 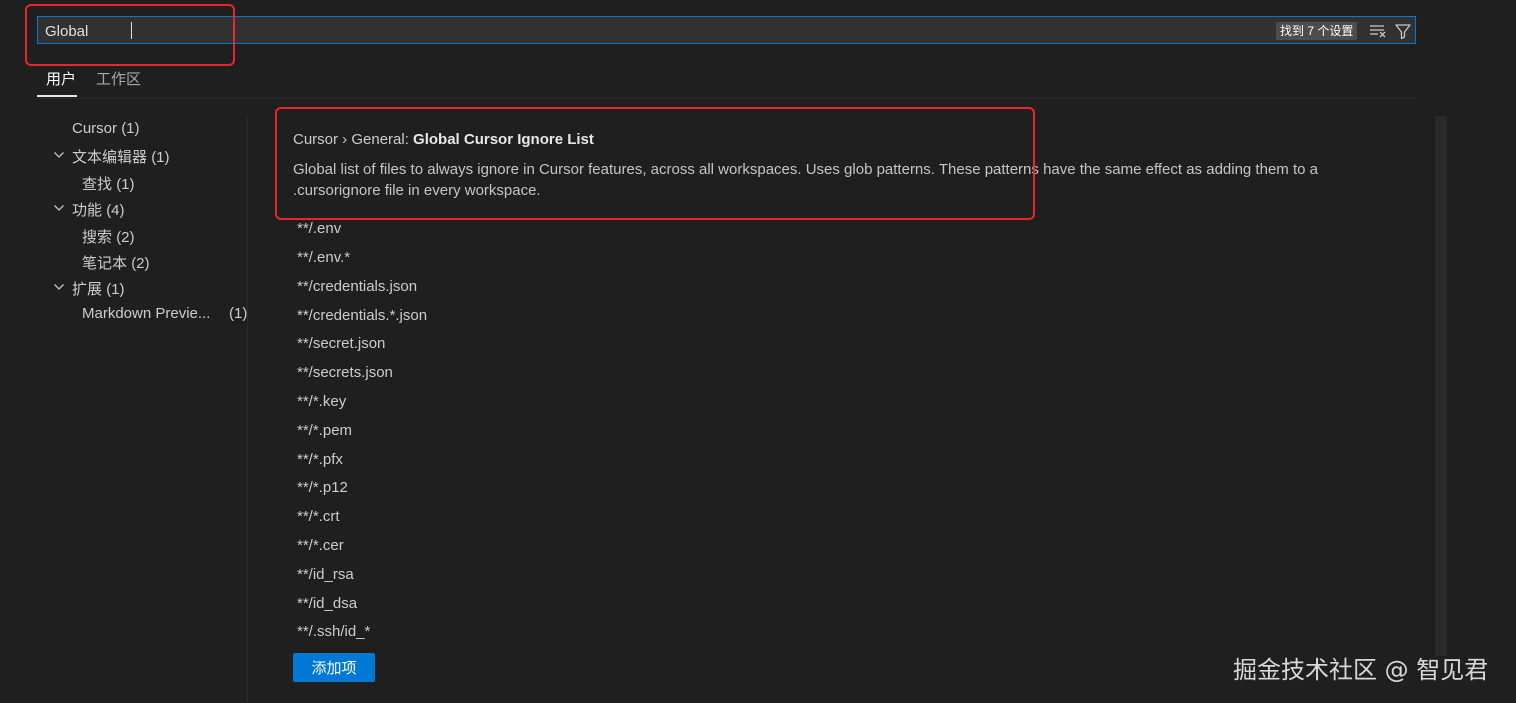 I want to click on toc-item-text-editor: 文本编辑器 (1), so click(x=121, y=156).